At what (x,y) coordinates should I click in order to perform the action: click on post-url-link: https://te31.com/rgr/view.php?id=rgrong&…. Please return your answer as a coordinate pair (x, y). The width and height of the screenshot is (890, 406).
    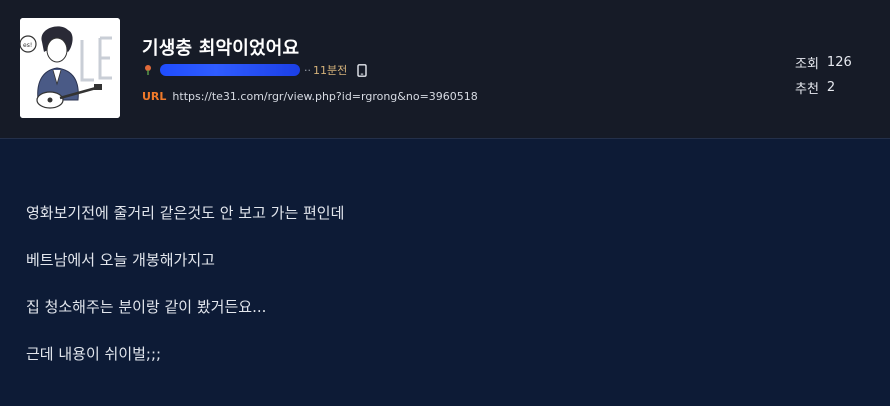
    Looking at the image, I should click on (324, 96).